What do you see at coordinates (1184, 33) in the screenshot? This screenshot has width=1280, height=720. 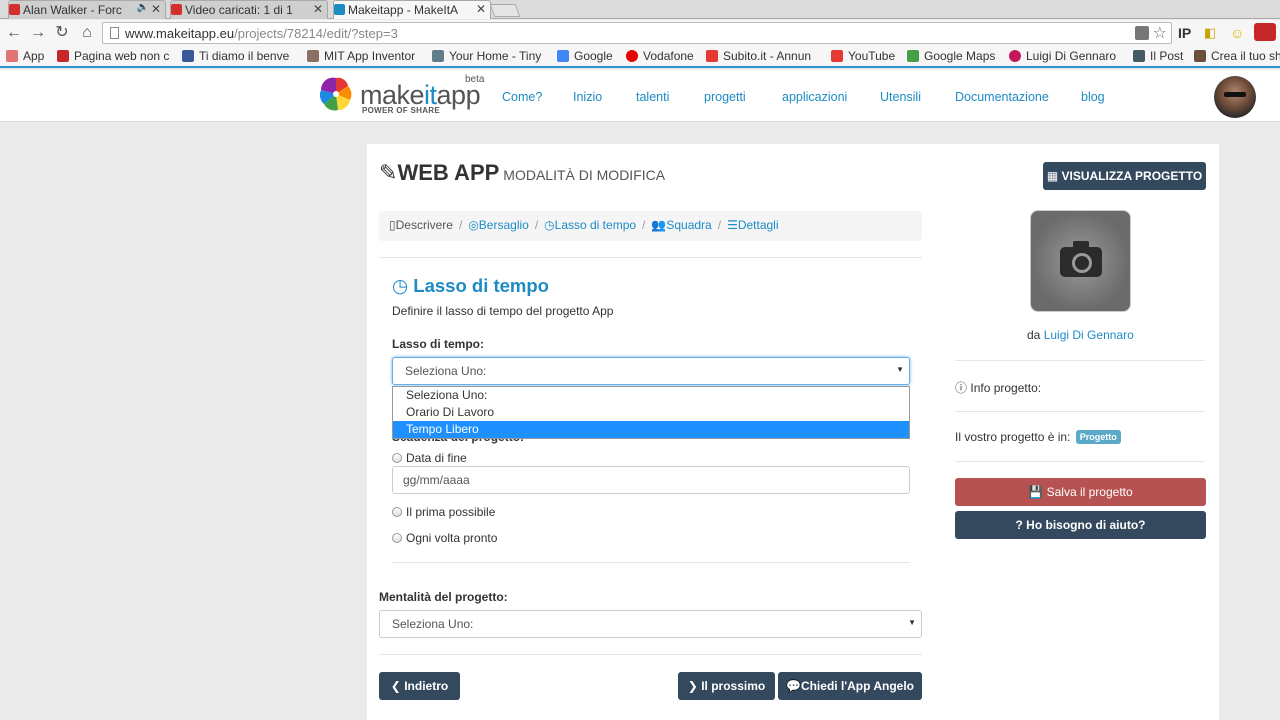 I see `ip-extension-icon: IP` at bounding box center [1184, 33].